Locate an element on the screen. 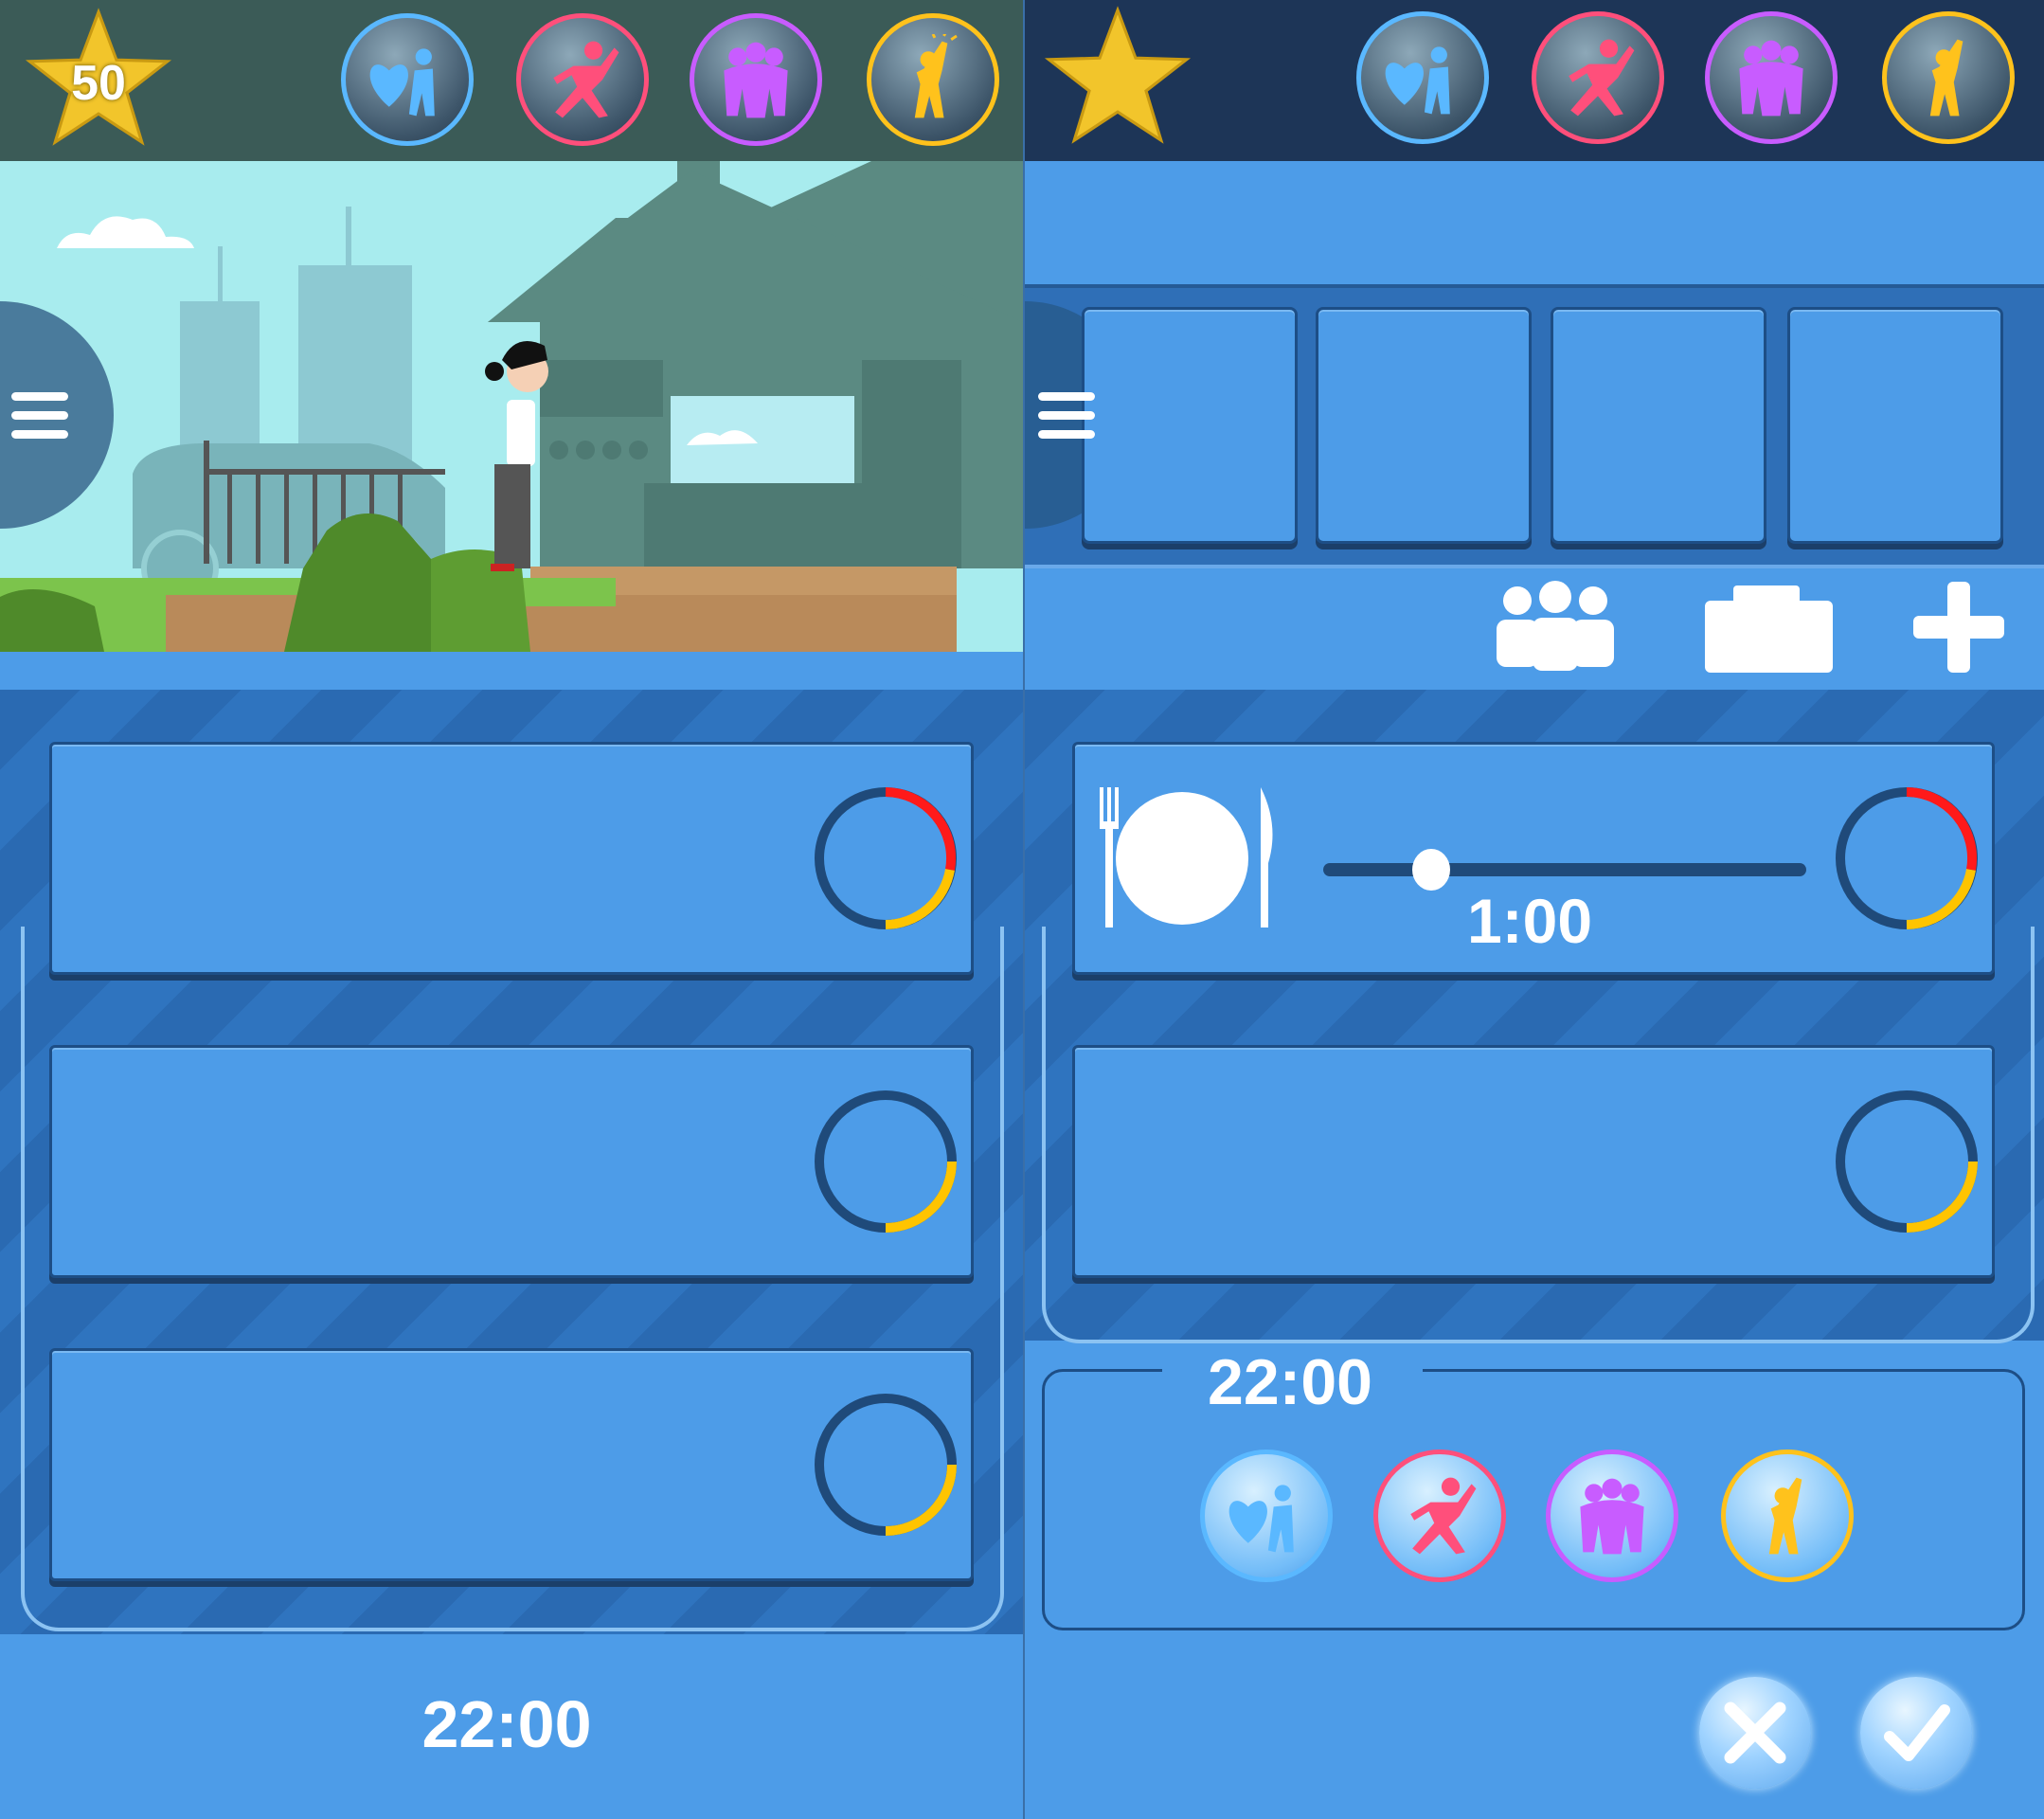 This screenshot has height=1819, width=2044. activity-duration: 1:00 is located at coordinates (1529, 921).